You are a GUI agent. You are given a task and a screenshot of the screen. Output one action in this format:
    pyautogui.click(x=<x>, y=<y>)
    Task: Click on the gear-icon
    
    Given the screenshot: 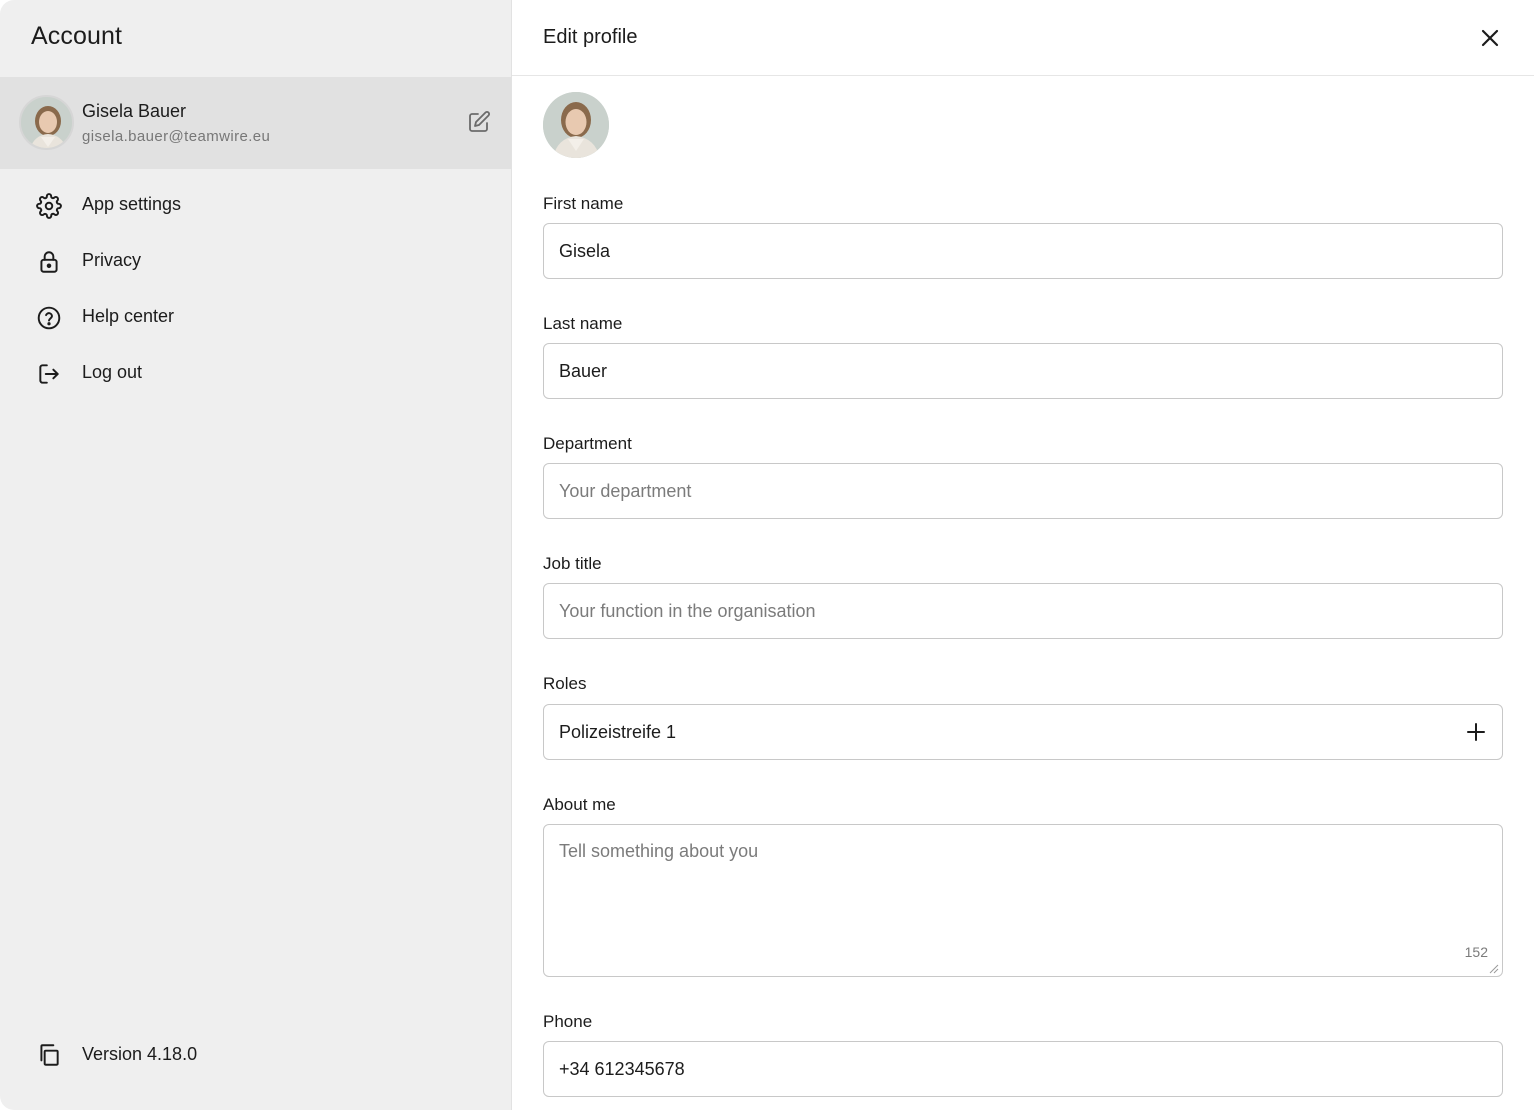 What is the action you would take?
    pyautogui.click(x=49, y=206)
    